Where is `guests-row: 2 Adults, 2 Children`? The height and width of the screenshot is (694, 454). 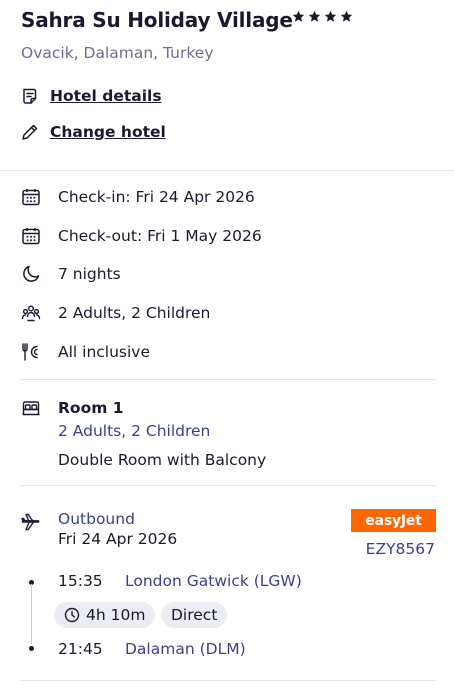 guests-row: 2 Adults, 2 Children is located at coordinates (115, 313).